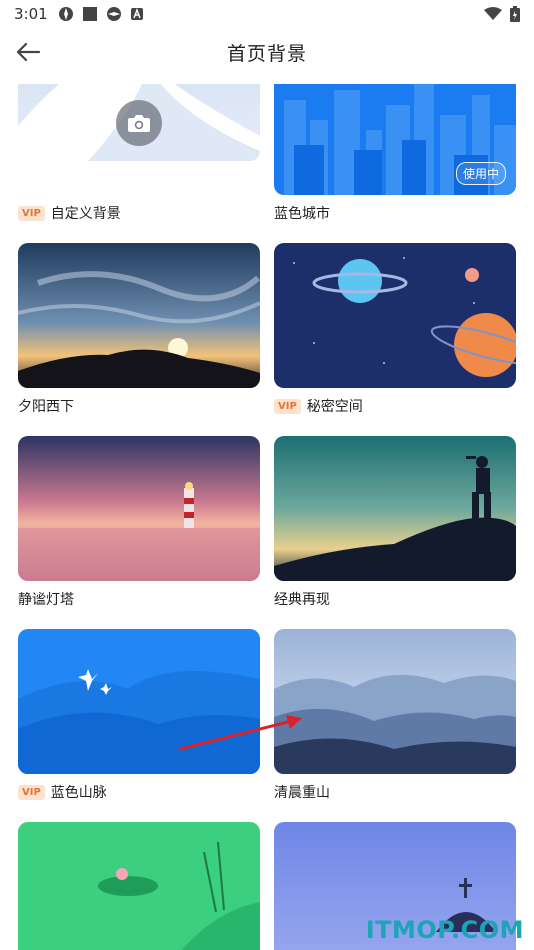 The height and width of the screenshot is (950, 534). I want to click on status-bar: 3:01, so click(267, 14).